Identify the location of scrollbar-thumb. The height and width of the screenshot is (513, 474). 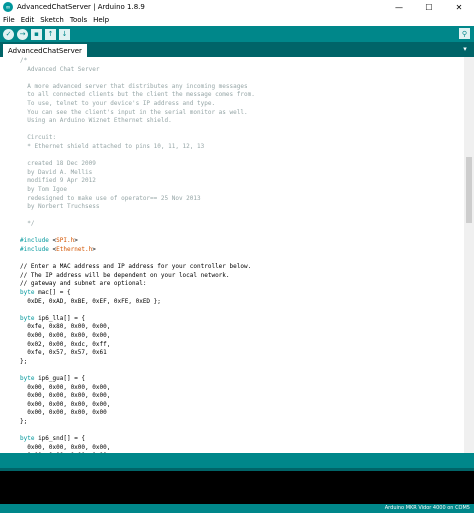
(469, 190).